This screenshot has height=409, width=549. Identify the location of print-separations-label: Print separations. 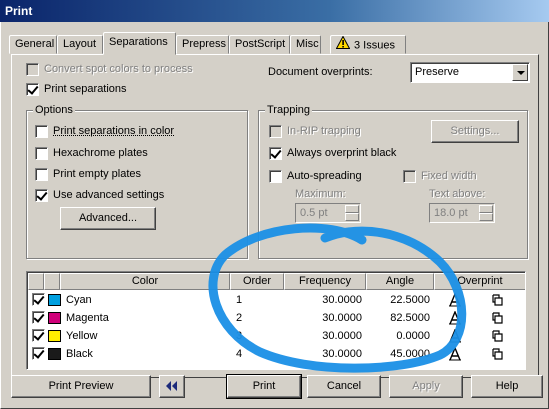
(85, 89).